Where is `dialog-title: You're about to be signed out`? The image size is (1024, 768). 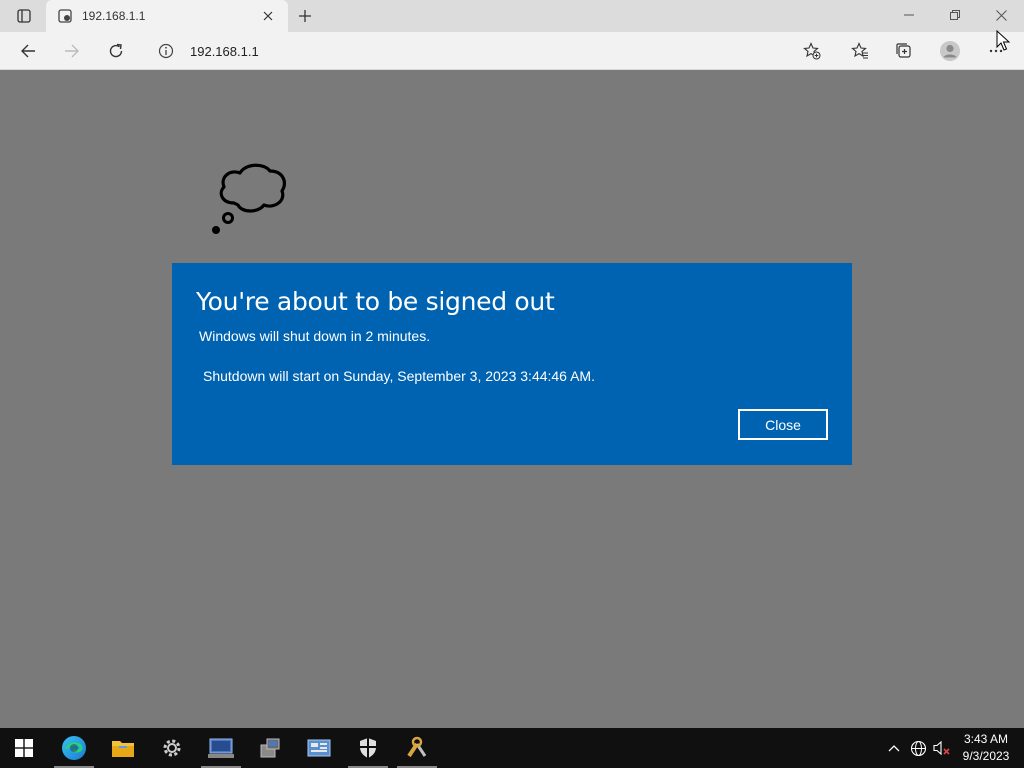 dialog-title: You're about to be signed out is located at coordinates (375, 301).